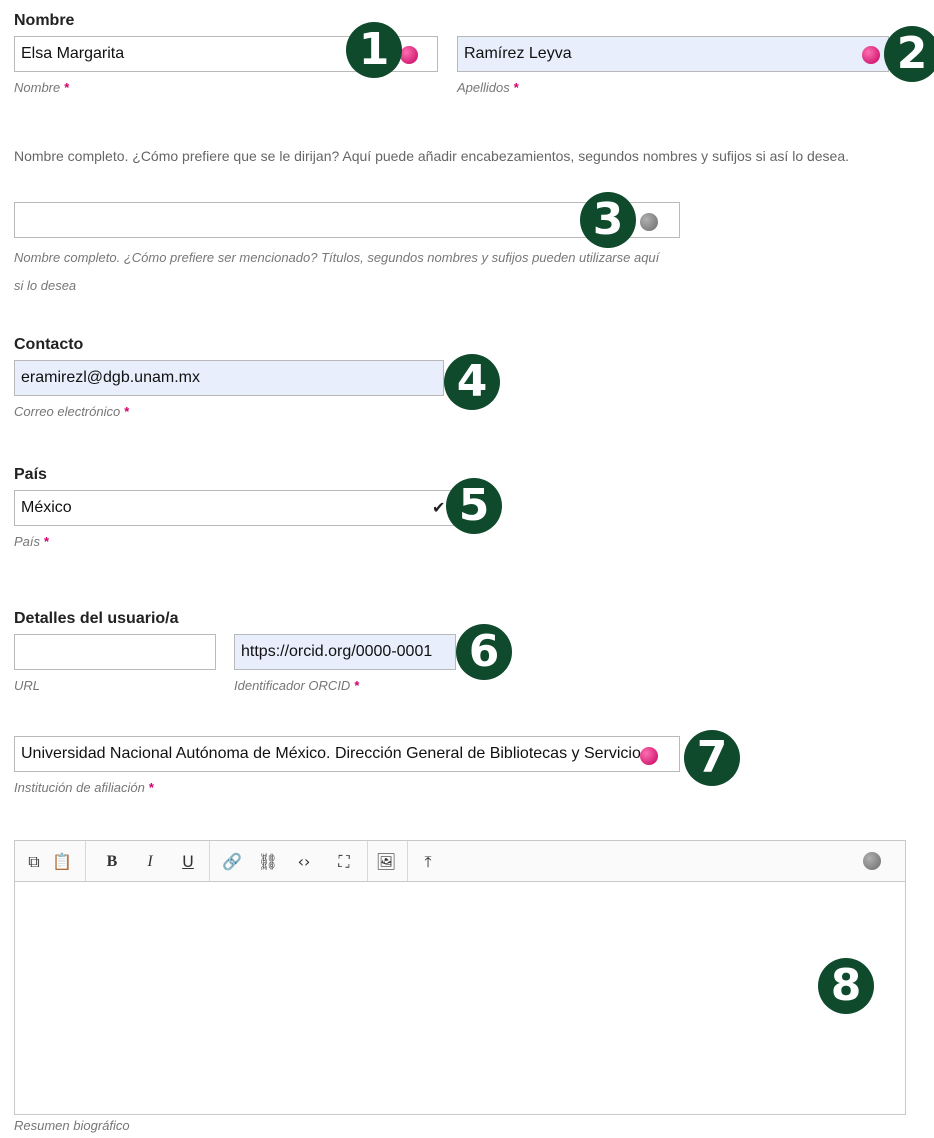 The width and height of the screenshot is (934, 1138). What do you see at coordinates (488, 87) in the screenshot?
I see `family-name-label: Apellidos *` at bounding box center [488, 87].